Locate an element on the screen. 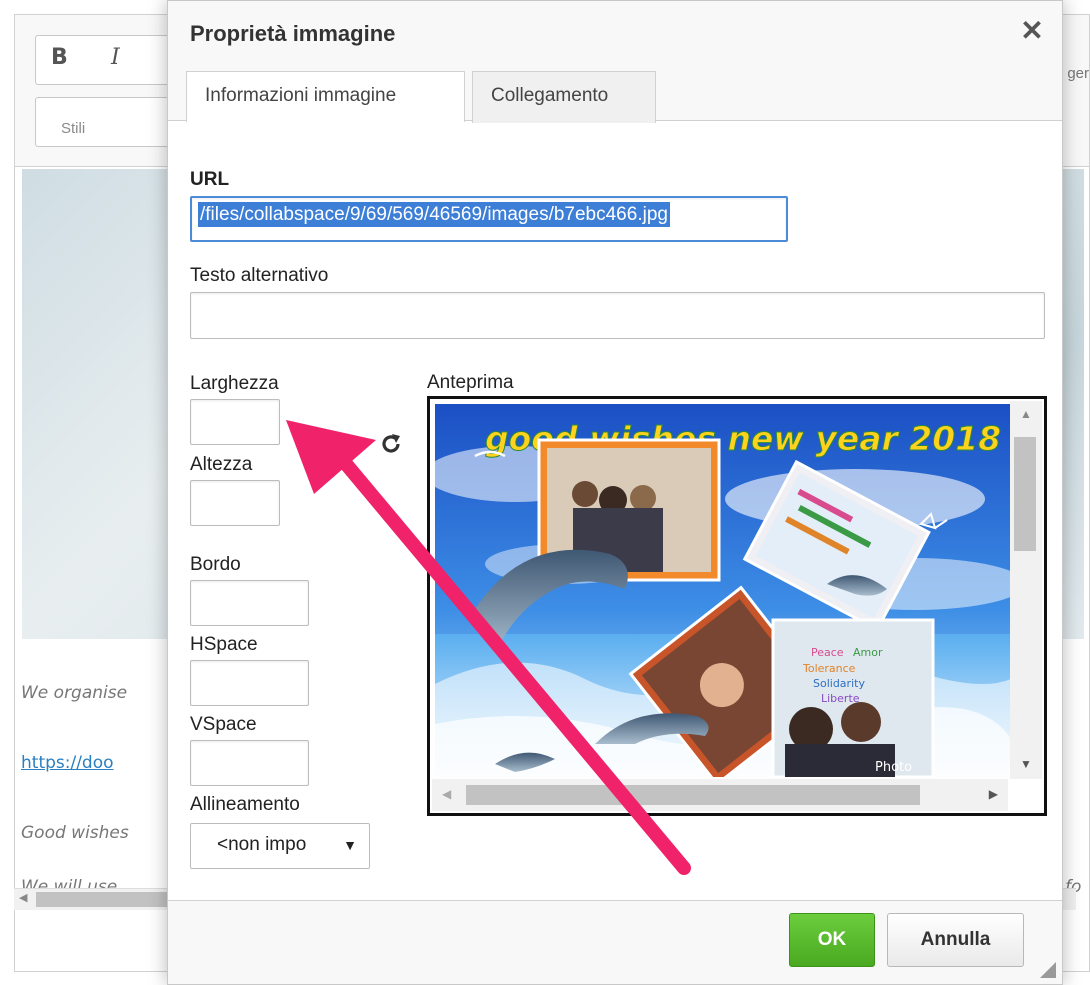 Image resolution: width=1090 pixels, height=985 pixels. border-label: Bordo is located at coordinates (215, 564).